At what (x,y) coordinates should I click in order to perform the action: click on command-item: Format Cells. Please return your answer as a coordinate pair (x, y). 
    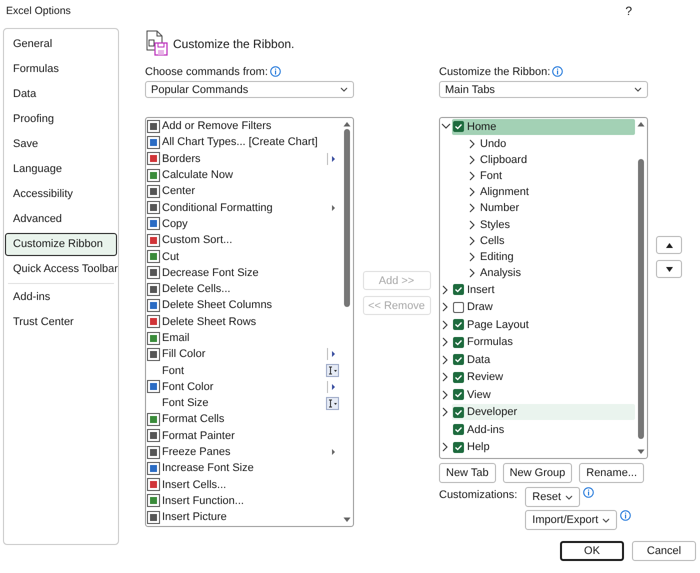
    Looking at the image, I should click on (243, 419).